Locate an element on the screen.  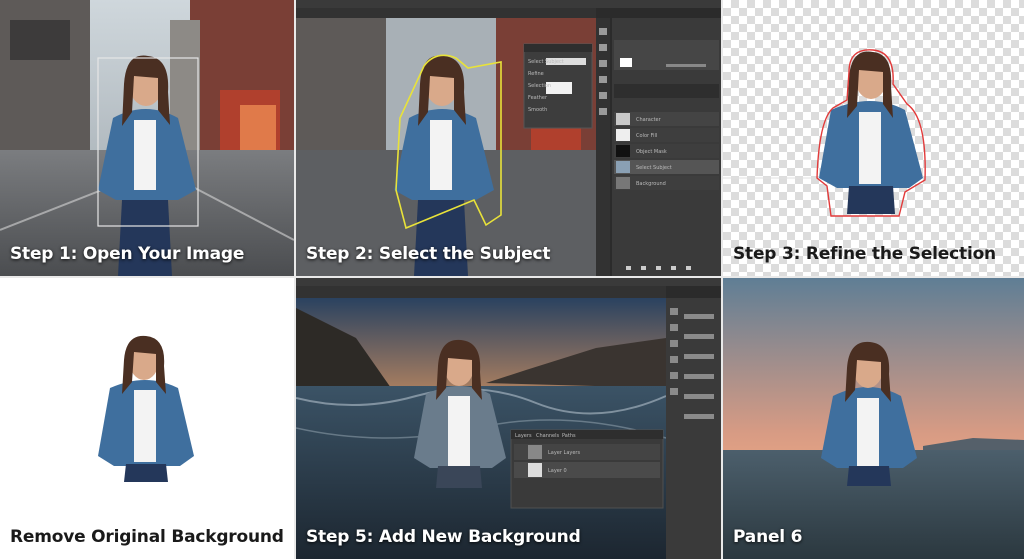
caption-step5: Step 5: Add New Background is located at coordinates (443, 537).